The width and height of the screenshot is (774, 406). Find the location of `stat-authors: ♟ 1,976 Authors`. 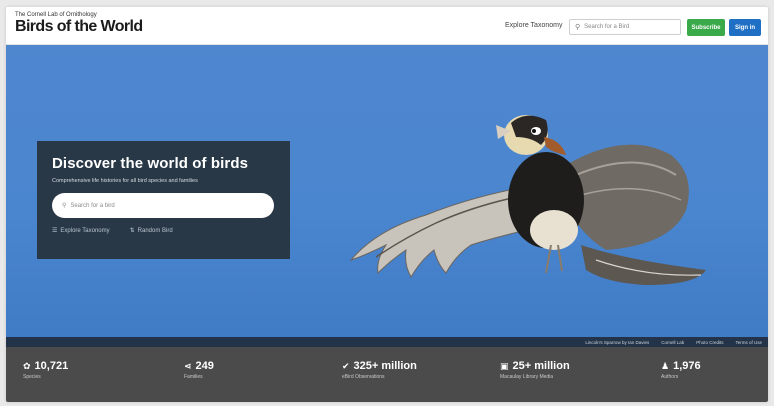

stat-authors: ♟ 1,976 Authors is located at coordinates (681, 370).